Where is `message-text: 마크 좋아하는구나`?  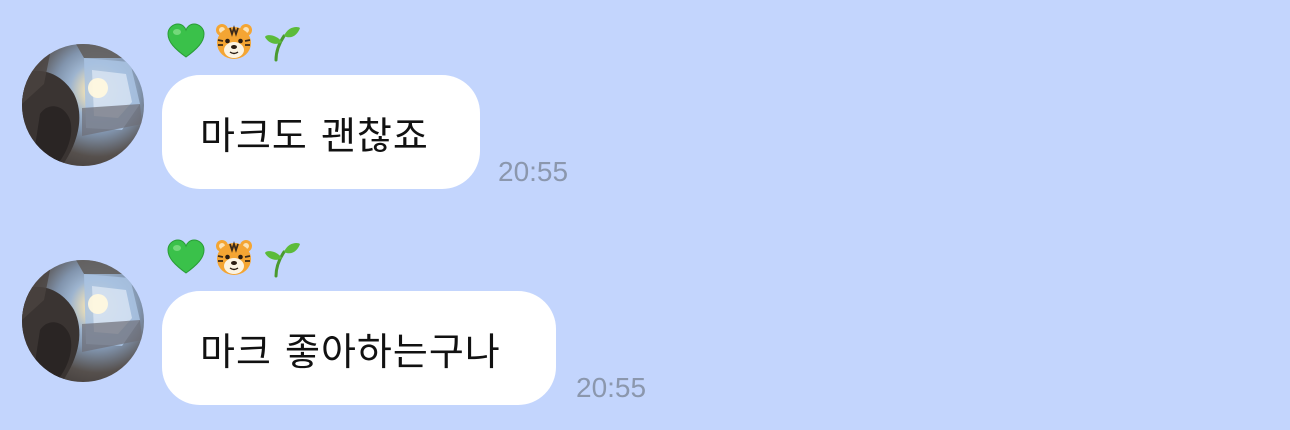
message-text: 마크 좋아하는구나 is located at coordinates (350, 351).